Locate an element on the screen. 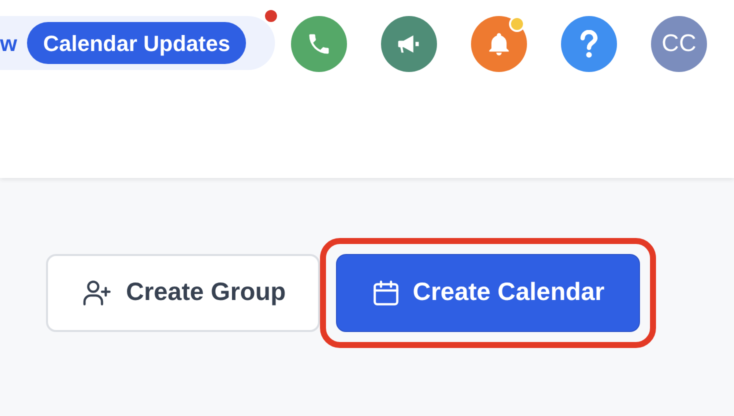  create-group-button: Create Group is located at coordinates (183, 293).